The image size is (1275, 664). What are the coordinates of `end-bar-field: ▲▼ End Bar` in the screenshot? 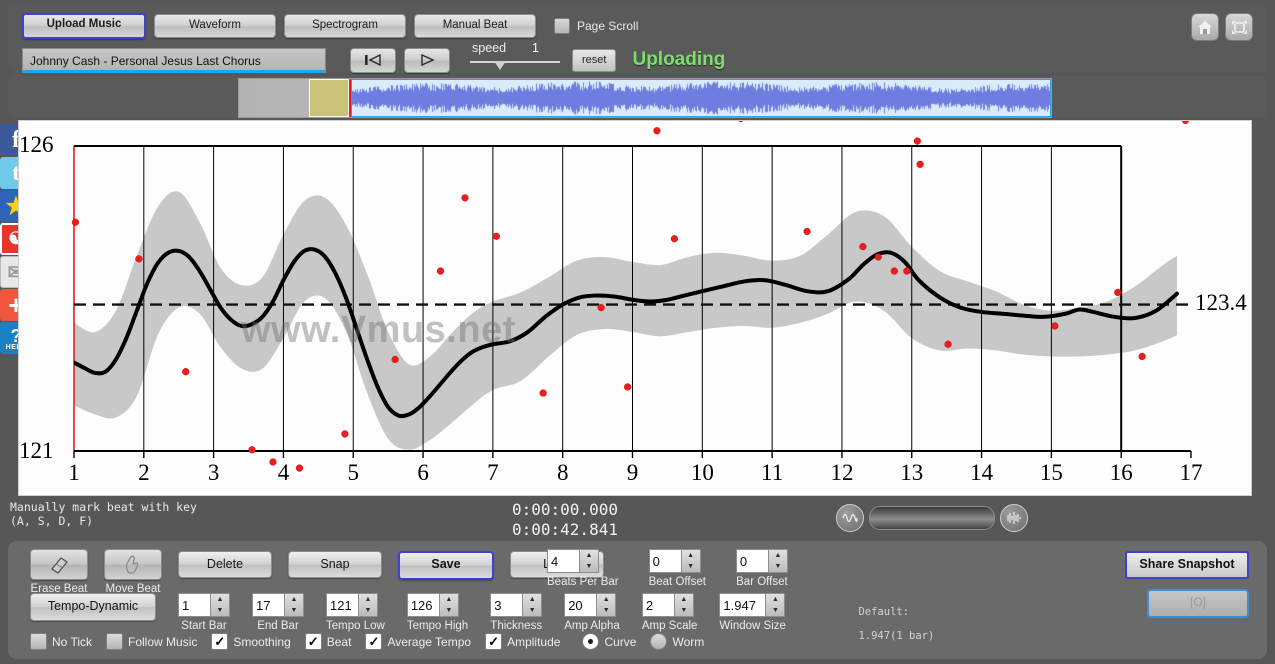 It's located at (278, 612).